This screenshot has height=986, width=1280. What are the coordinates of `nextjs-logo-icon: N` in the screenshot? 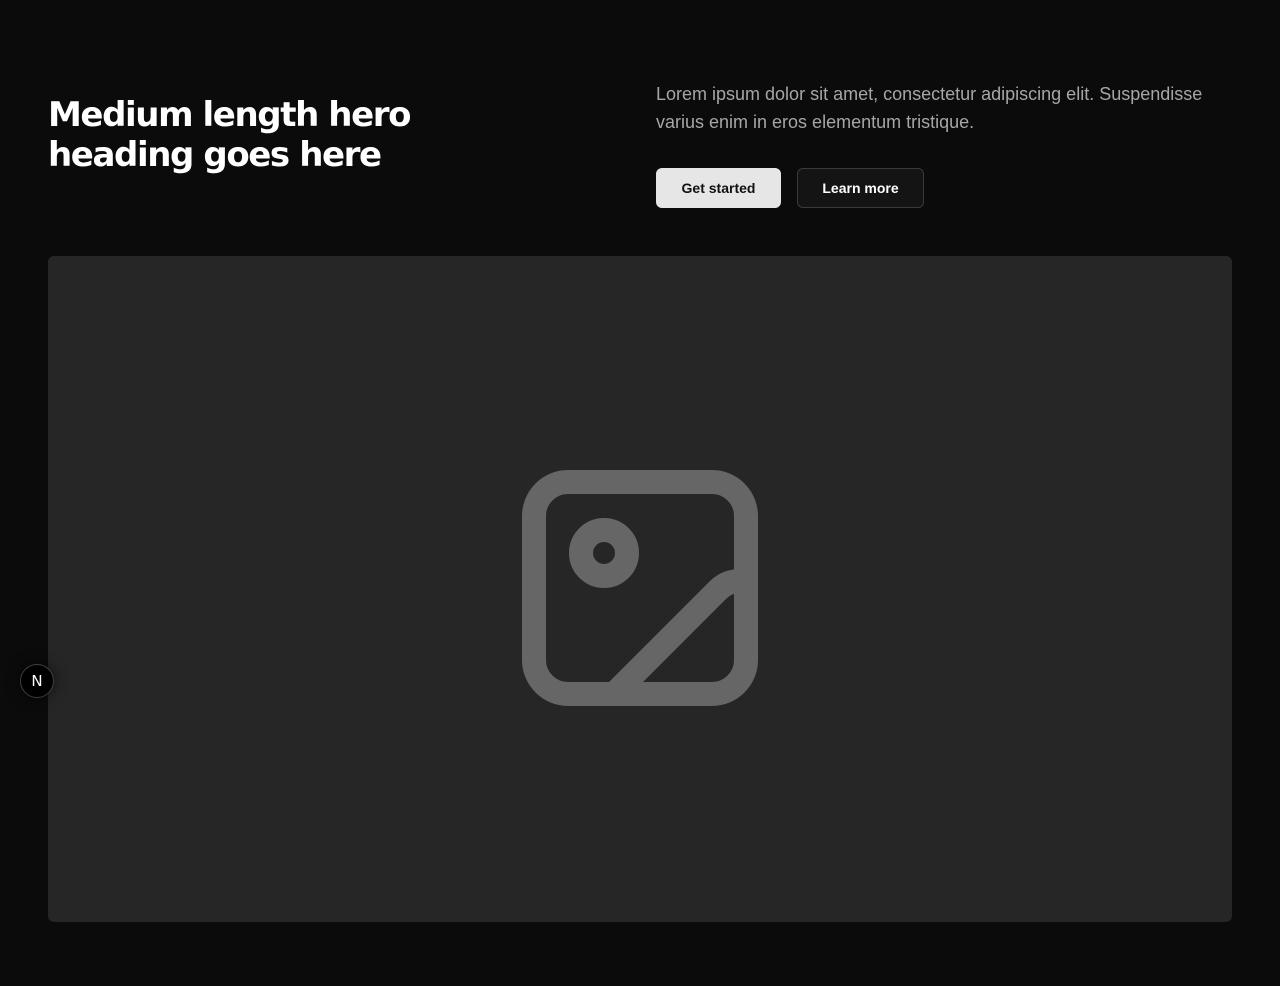 It's located at (37, 681).